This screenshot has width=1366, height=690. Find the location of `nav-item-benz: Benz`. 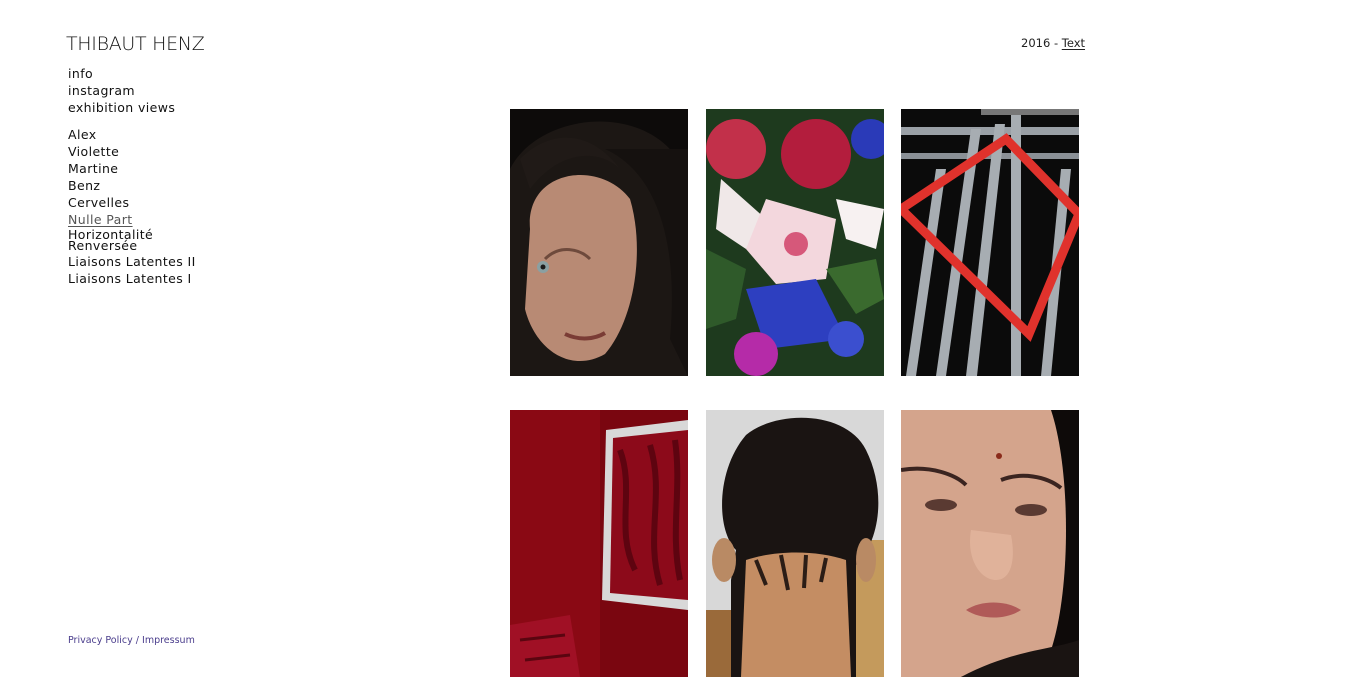

nav-item-benz: Benz is located at coordinates (132, 185).